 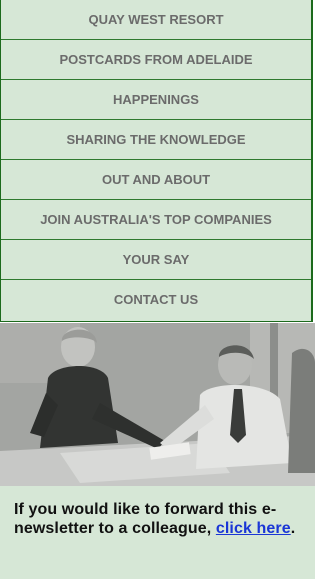 I want to click on menu-item-sharing-the-knowledge: SHARING THE KNOWLEDGE, so click(x=156, y=140).